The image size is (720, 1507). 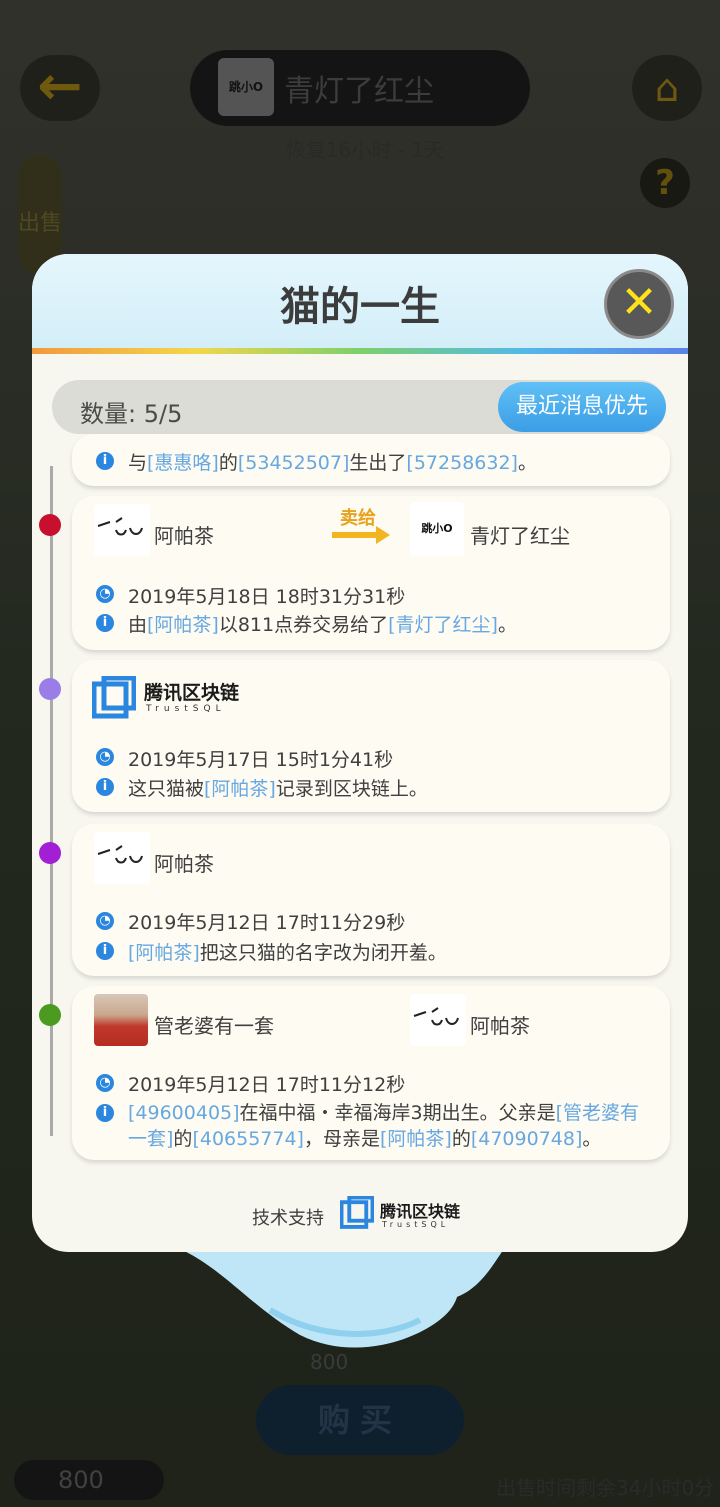 What do you see at coordinates (500, 1024) in the screenshot?
I see `mother-name: 阿帕茶` at bounding box center [500, 1024].